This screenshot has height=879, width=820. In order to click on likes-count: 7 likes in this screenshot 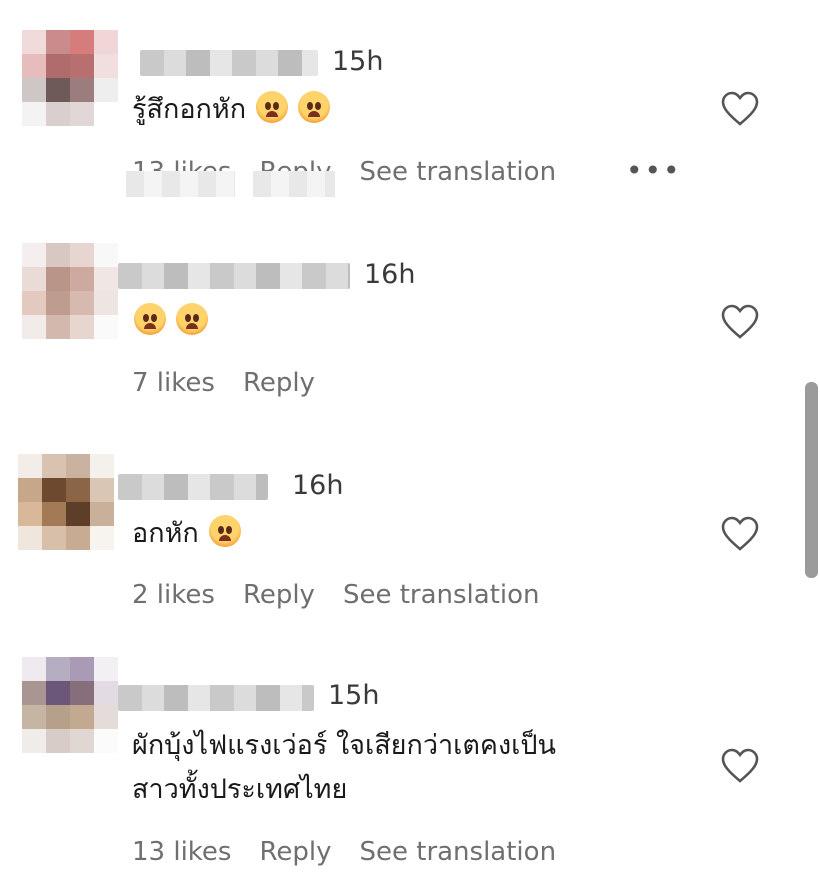, I will do `click(173, 383)`.